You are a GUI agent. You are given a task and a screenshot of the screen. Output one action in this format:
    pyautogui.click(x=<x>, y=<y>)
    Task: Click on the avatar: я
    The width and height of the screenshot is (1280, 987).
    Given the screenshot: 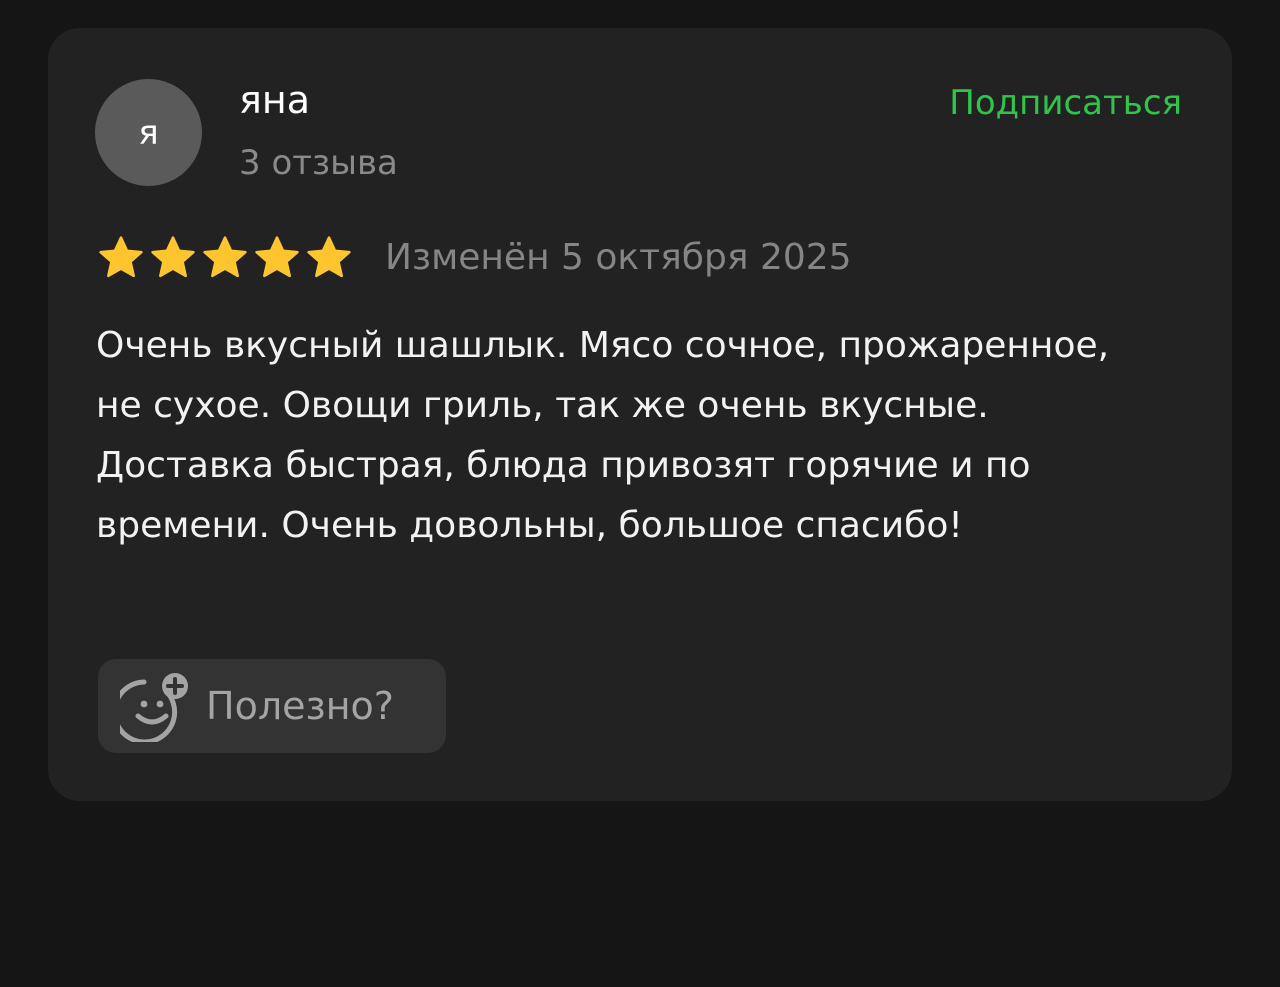 What is the action you would take?
    pyautogui.click(x=148, y=132)
    